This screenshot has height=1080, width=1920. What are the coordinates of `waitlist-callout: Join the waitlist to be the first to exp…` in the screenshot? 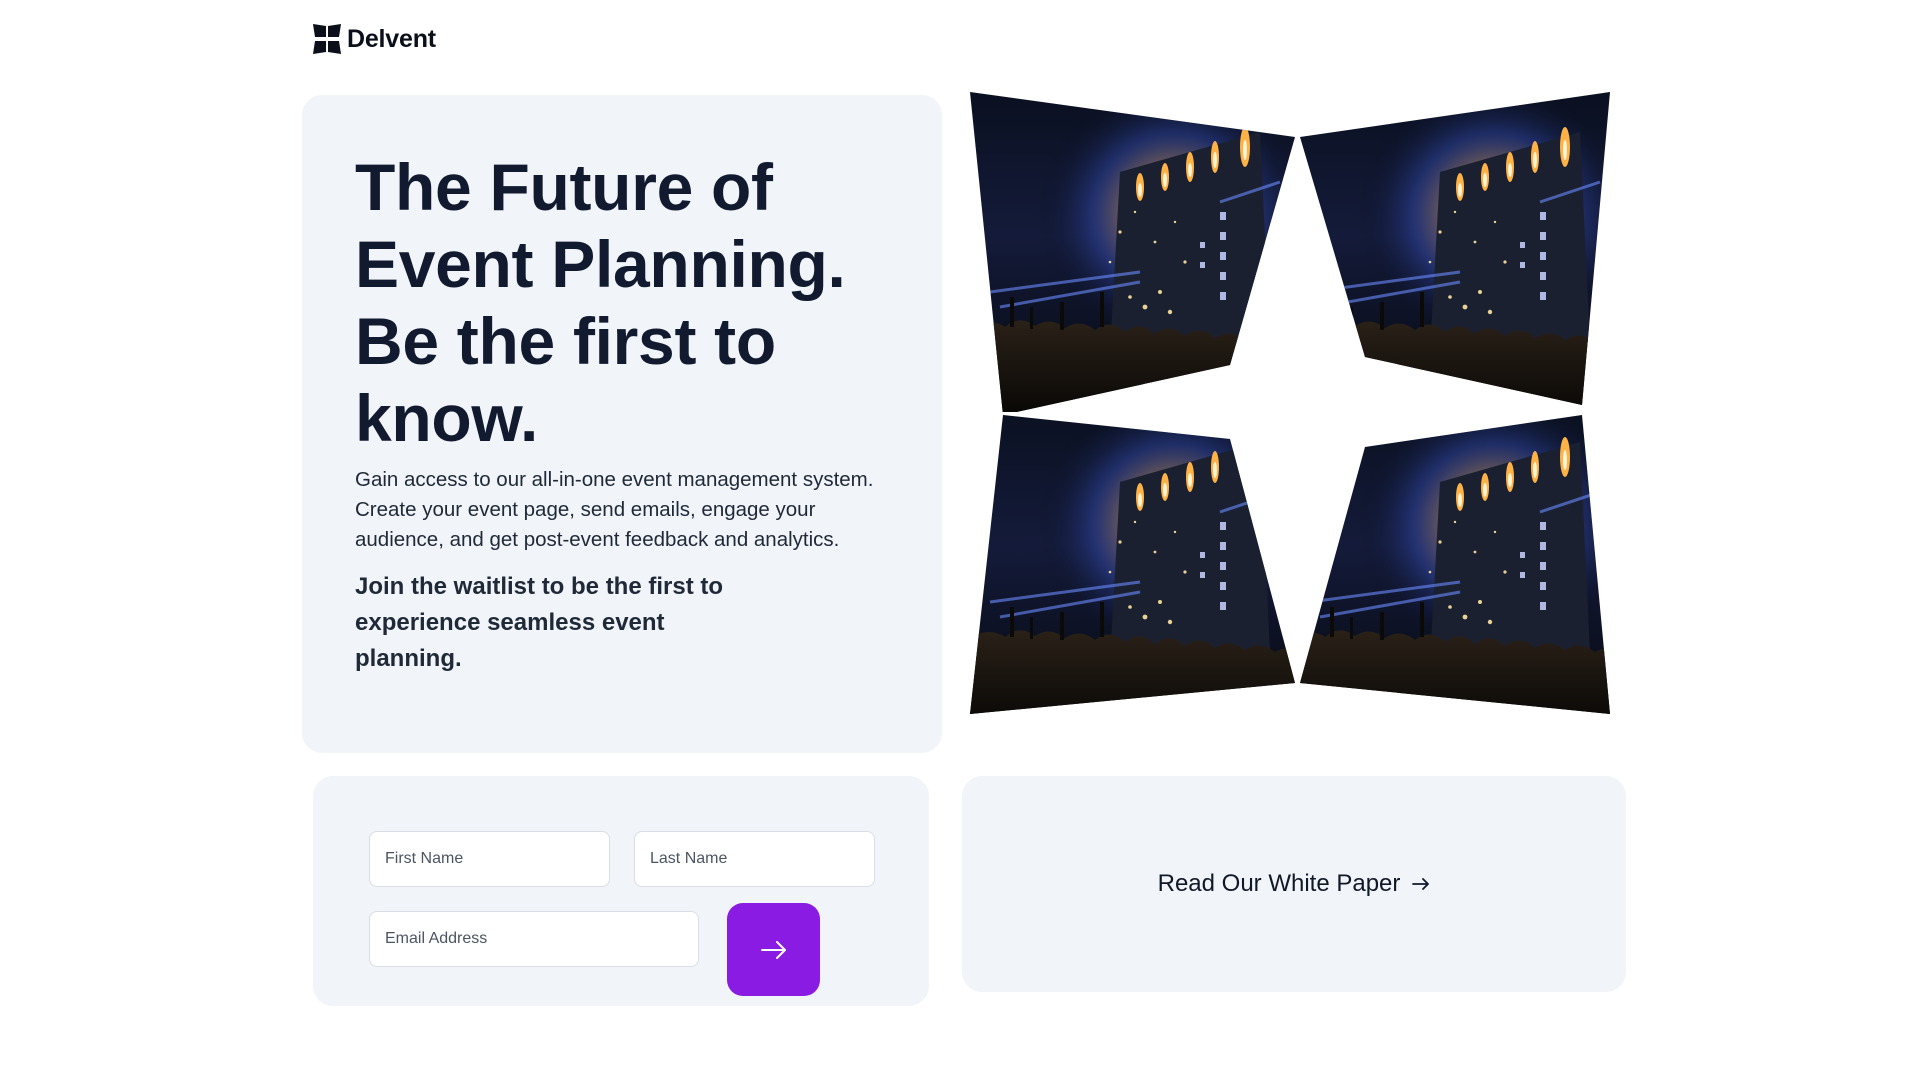 It's located at (539, 622).